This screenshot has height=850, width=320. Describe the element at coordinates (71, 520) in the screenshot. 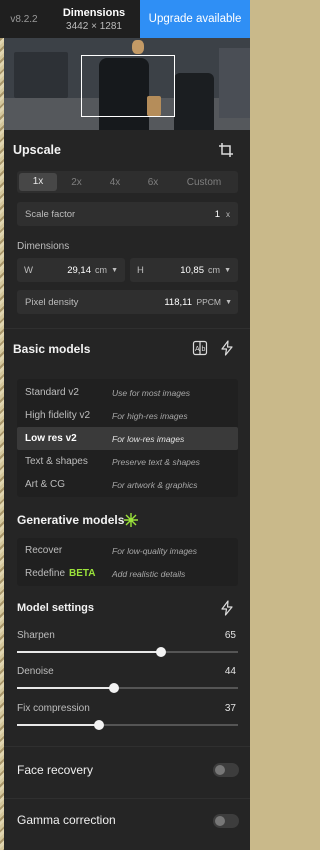

I see `generative-models-title: Generative models` at that location.